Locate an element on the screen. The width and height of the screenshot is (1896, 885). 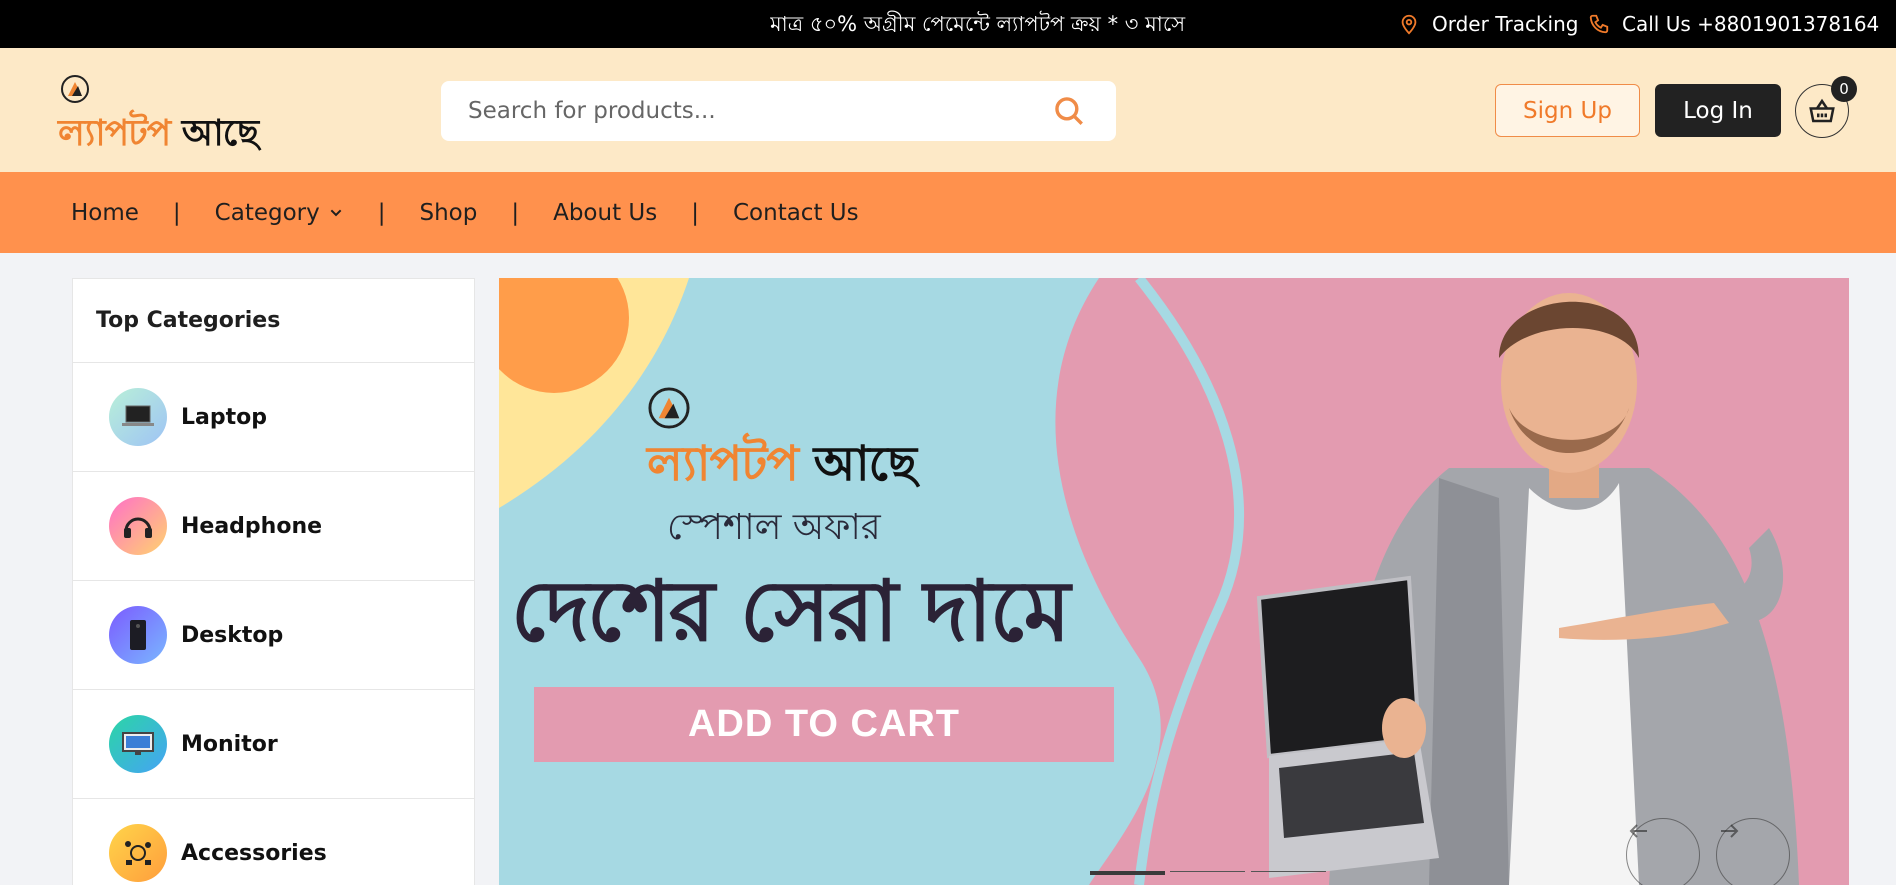
desktop-icon is located at coordinates (138, 635).